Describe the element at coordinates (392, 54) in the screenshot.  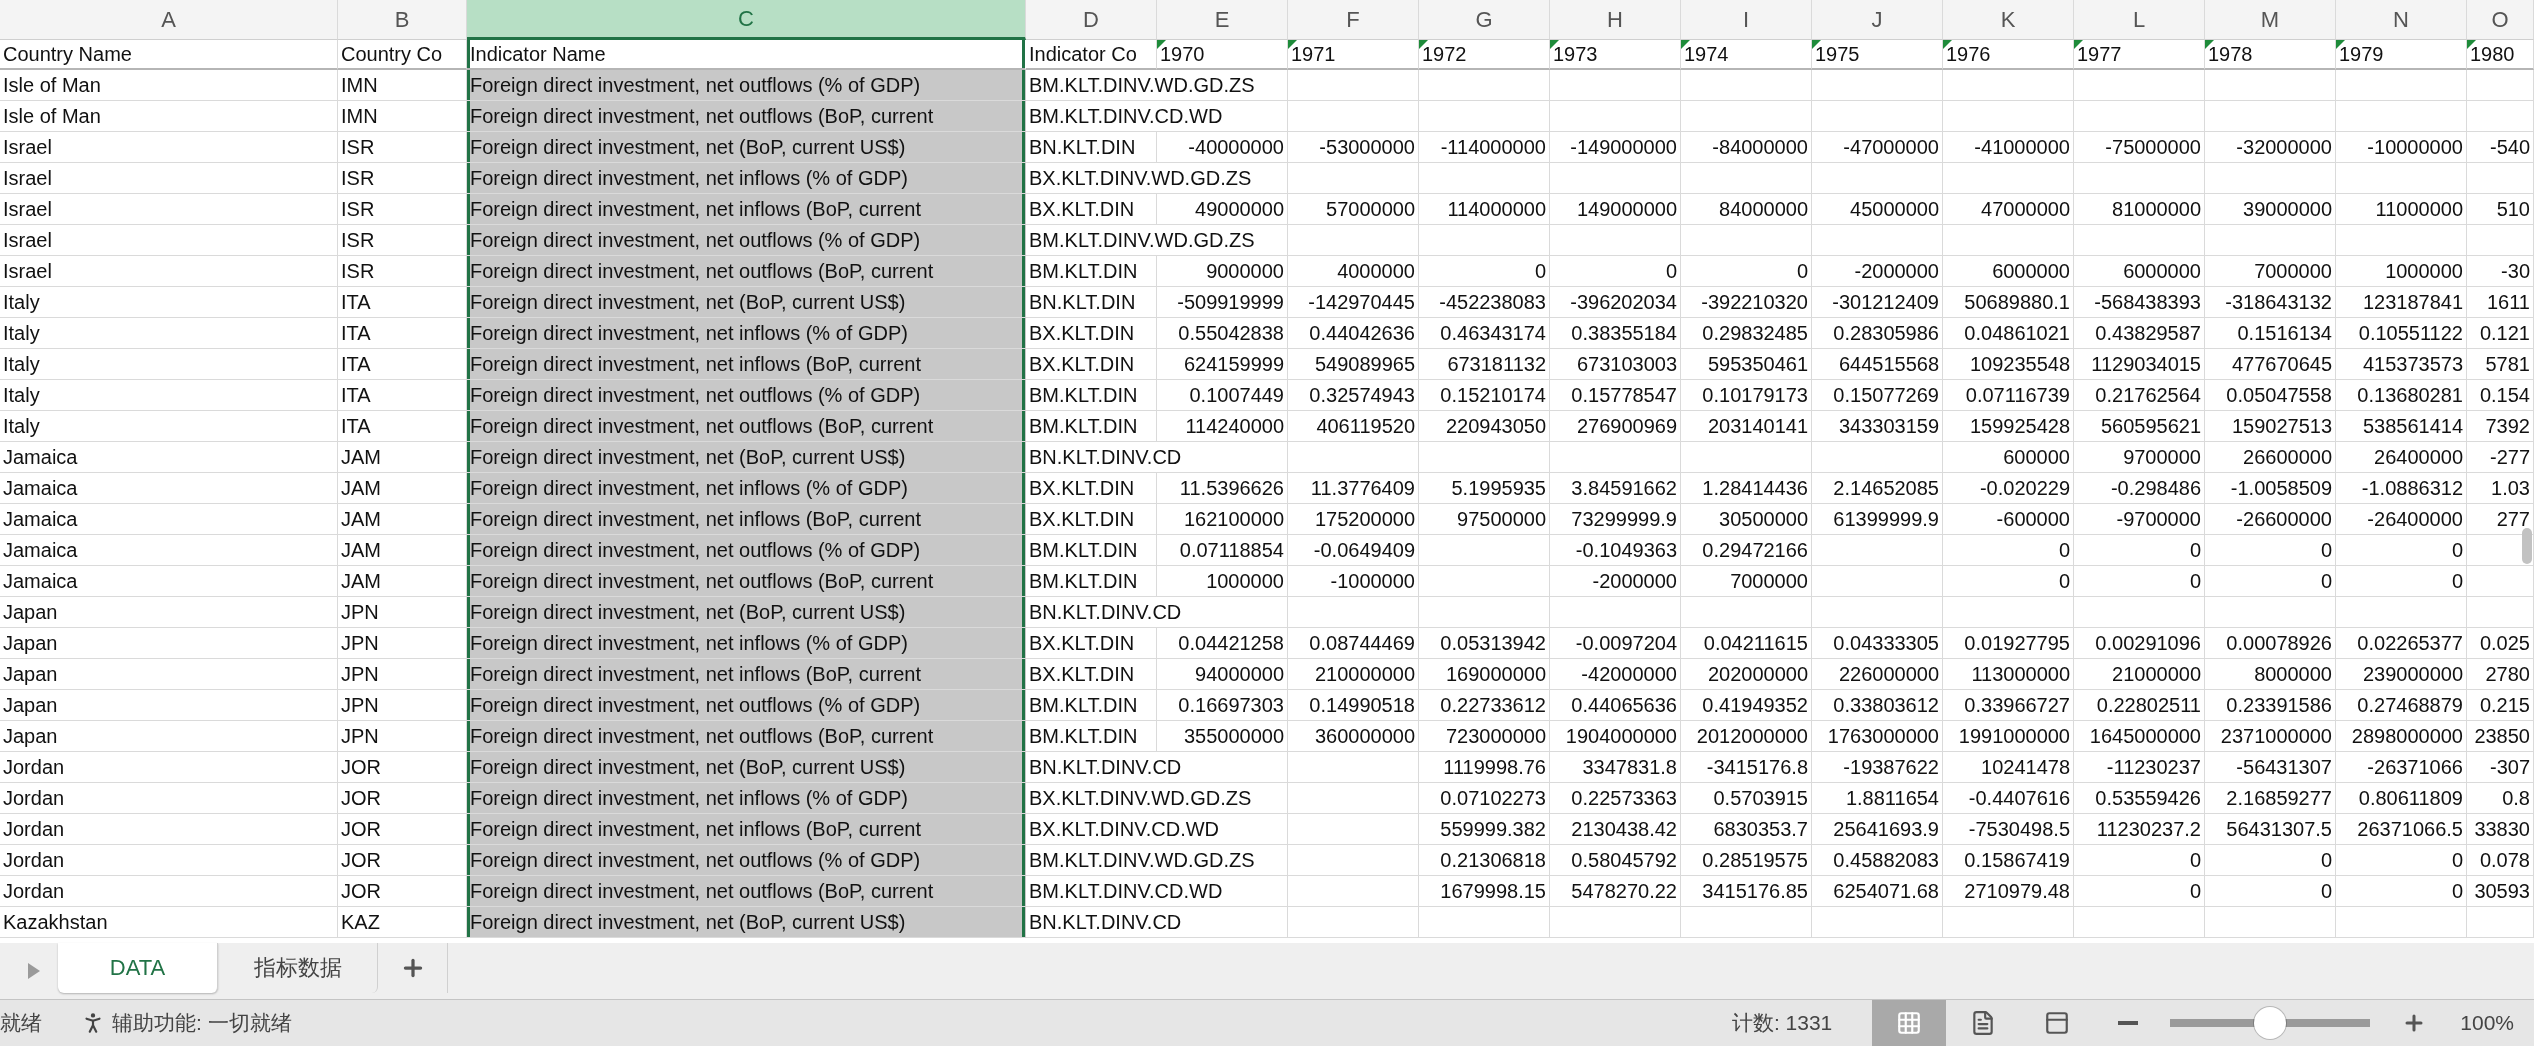
I see `header-cell: Country Co` at that location.